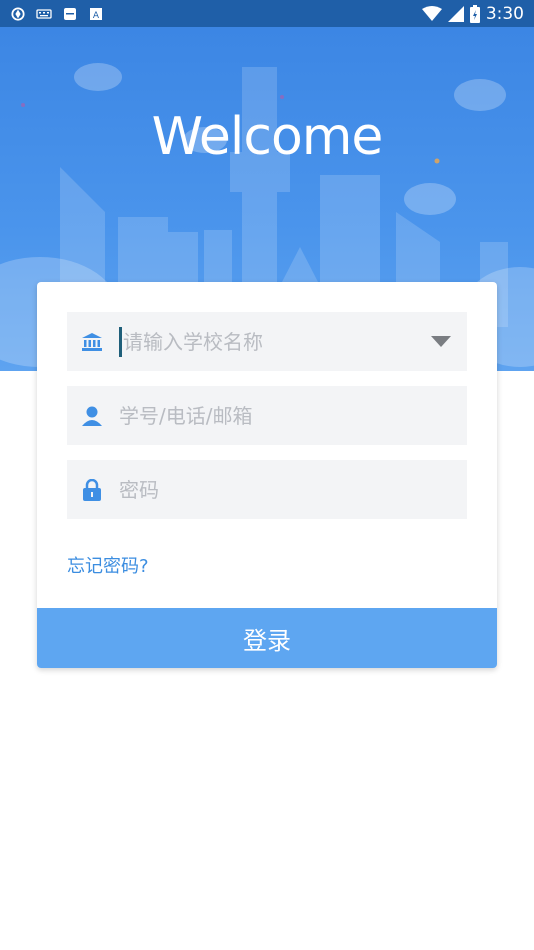  I want to click on user-icon, so click(92, 416).